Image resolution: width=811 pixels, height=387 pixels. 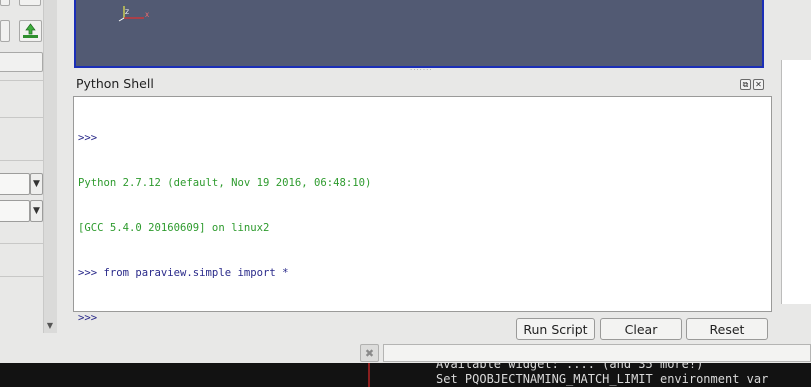 I want to click on clear-status-icon: ✖, so click(x=369, y=353).